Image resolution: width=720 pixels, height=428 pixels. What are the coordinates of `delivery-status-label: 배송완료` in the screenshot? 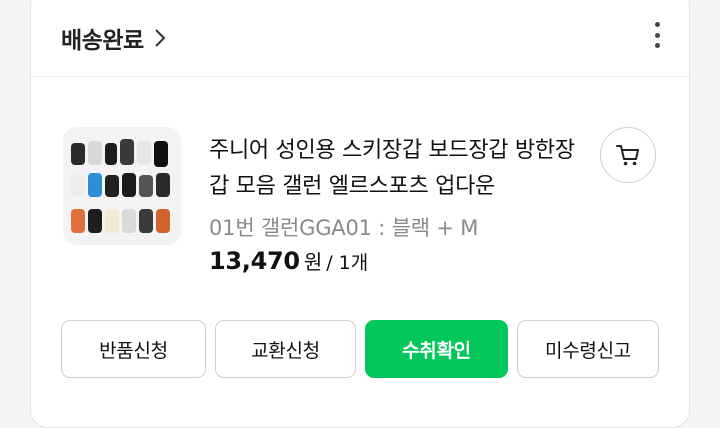 It's located at (102, 41).